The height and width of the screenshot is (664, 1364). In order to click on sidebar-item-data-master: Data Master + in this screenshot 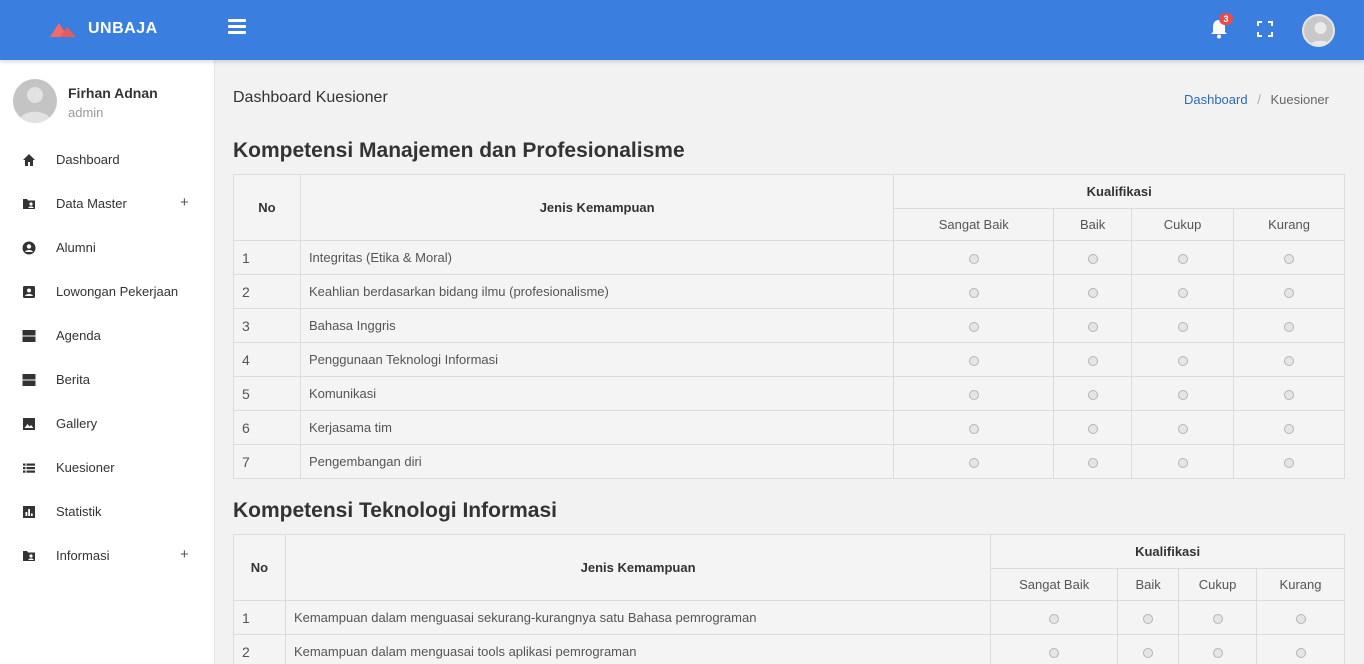, I will do `click(107, 204)`.